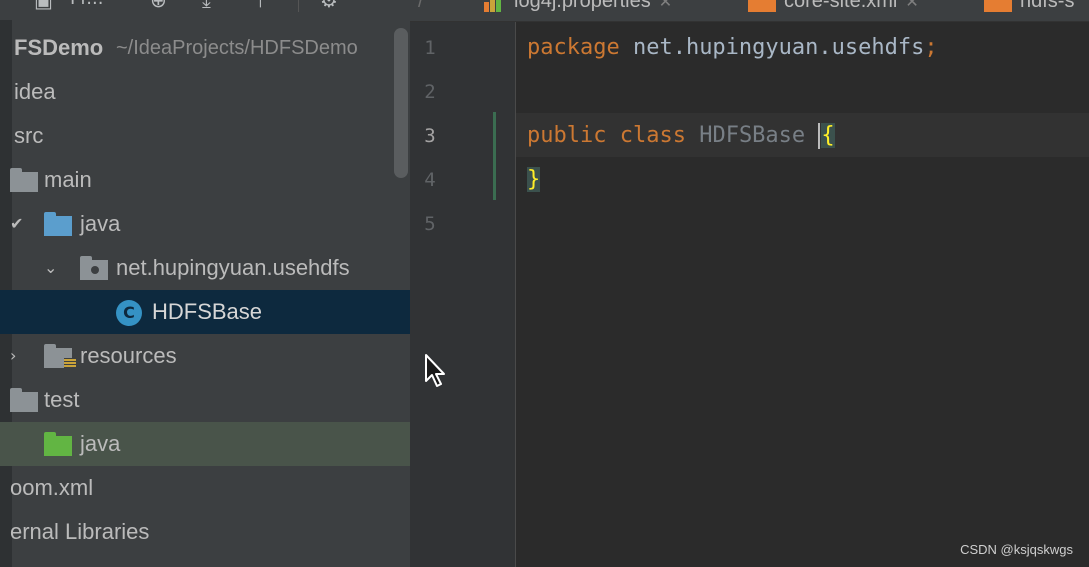 The width and height of the screenshot is (1089, 567). Describe the element at coordinates (13, 356) in the screenshot. I see `chevron-right-icon: ›` at that location.